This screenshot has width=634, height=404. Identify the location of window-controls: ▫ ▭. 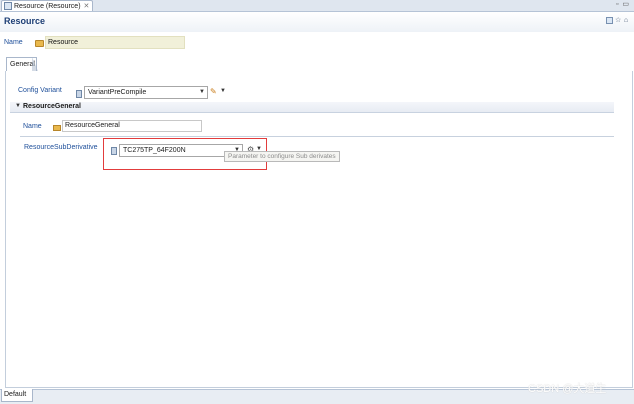
(623, 4).